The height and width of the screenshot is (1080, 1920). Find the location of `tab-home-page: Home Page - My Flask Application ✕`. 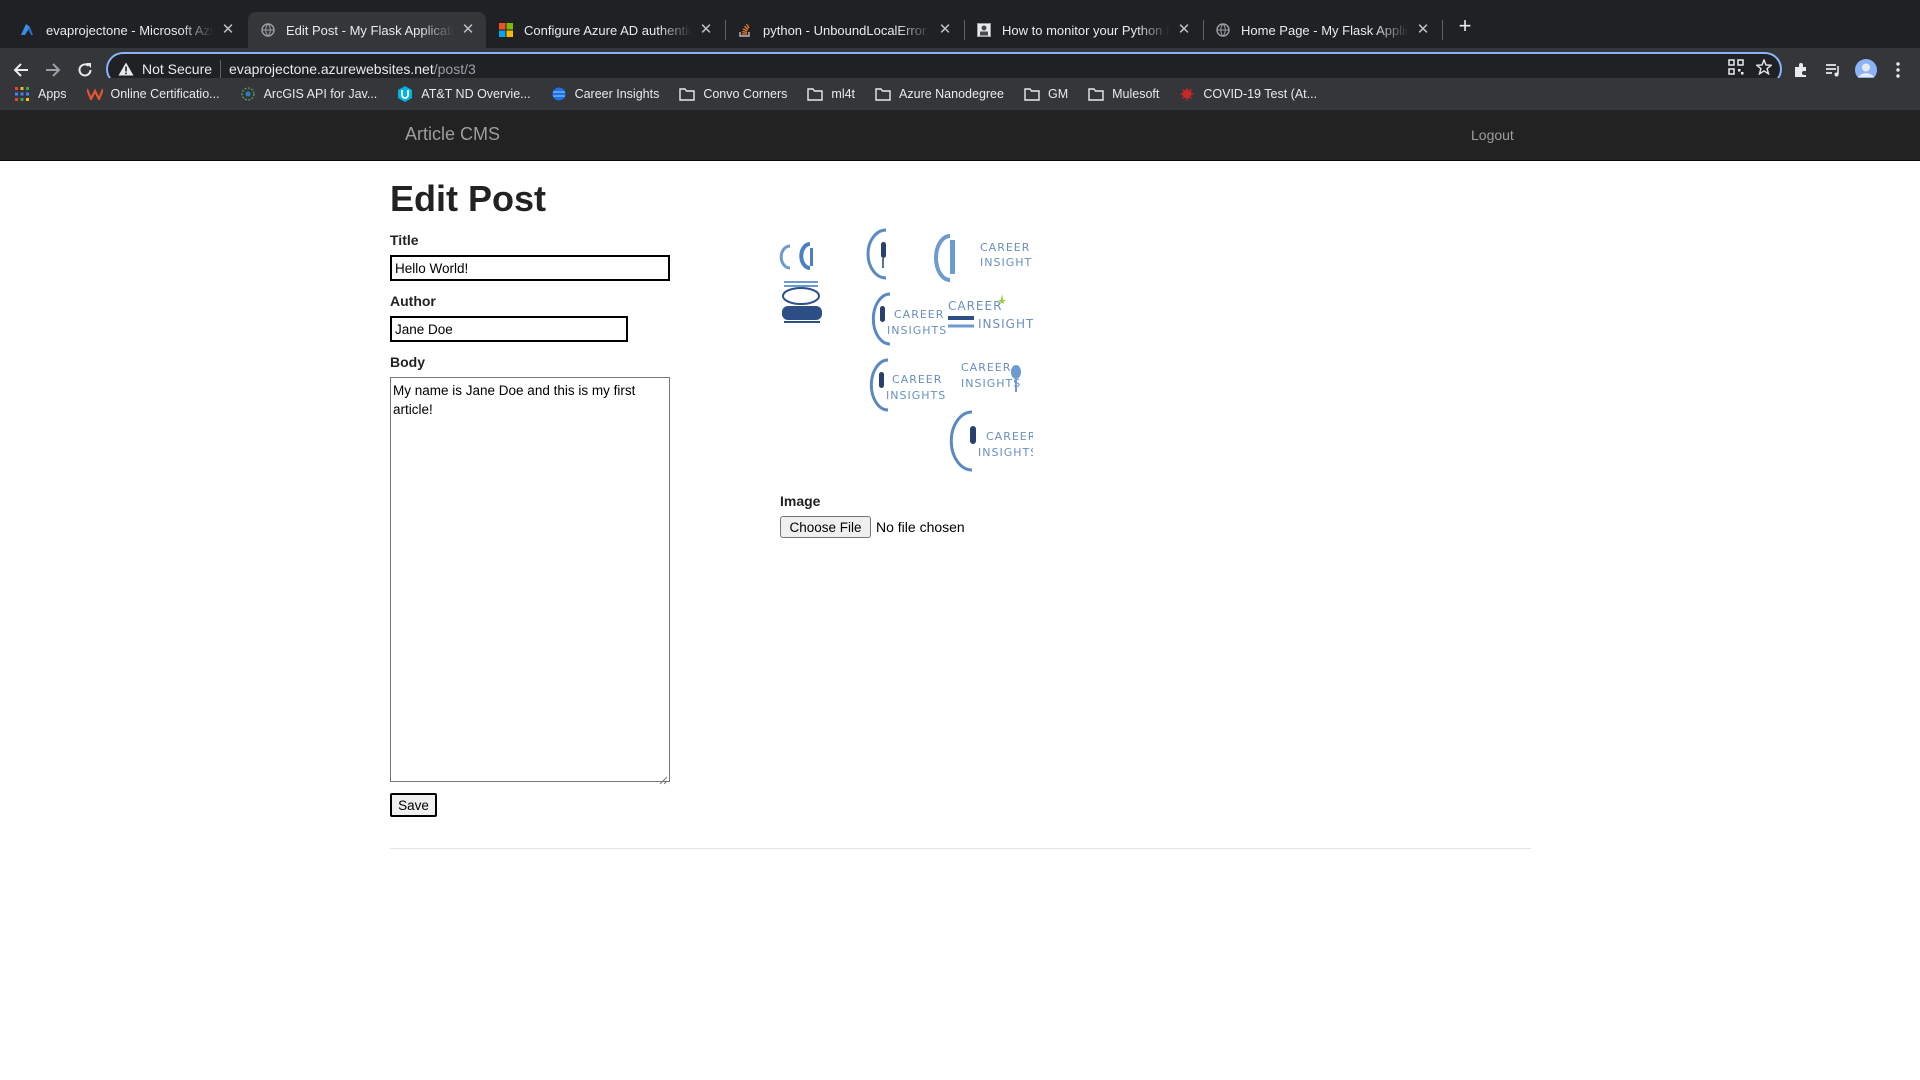

tab-home-page: Home Page - My Flask Application ✕ is located at coordinates (1322, 30).